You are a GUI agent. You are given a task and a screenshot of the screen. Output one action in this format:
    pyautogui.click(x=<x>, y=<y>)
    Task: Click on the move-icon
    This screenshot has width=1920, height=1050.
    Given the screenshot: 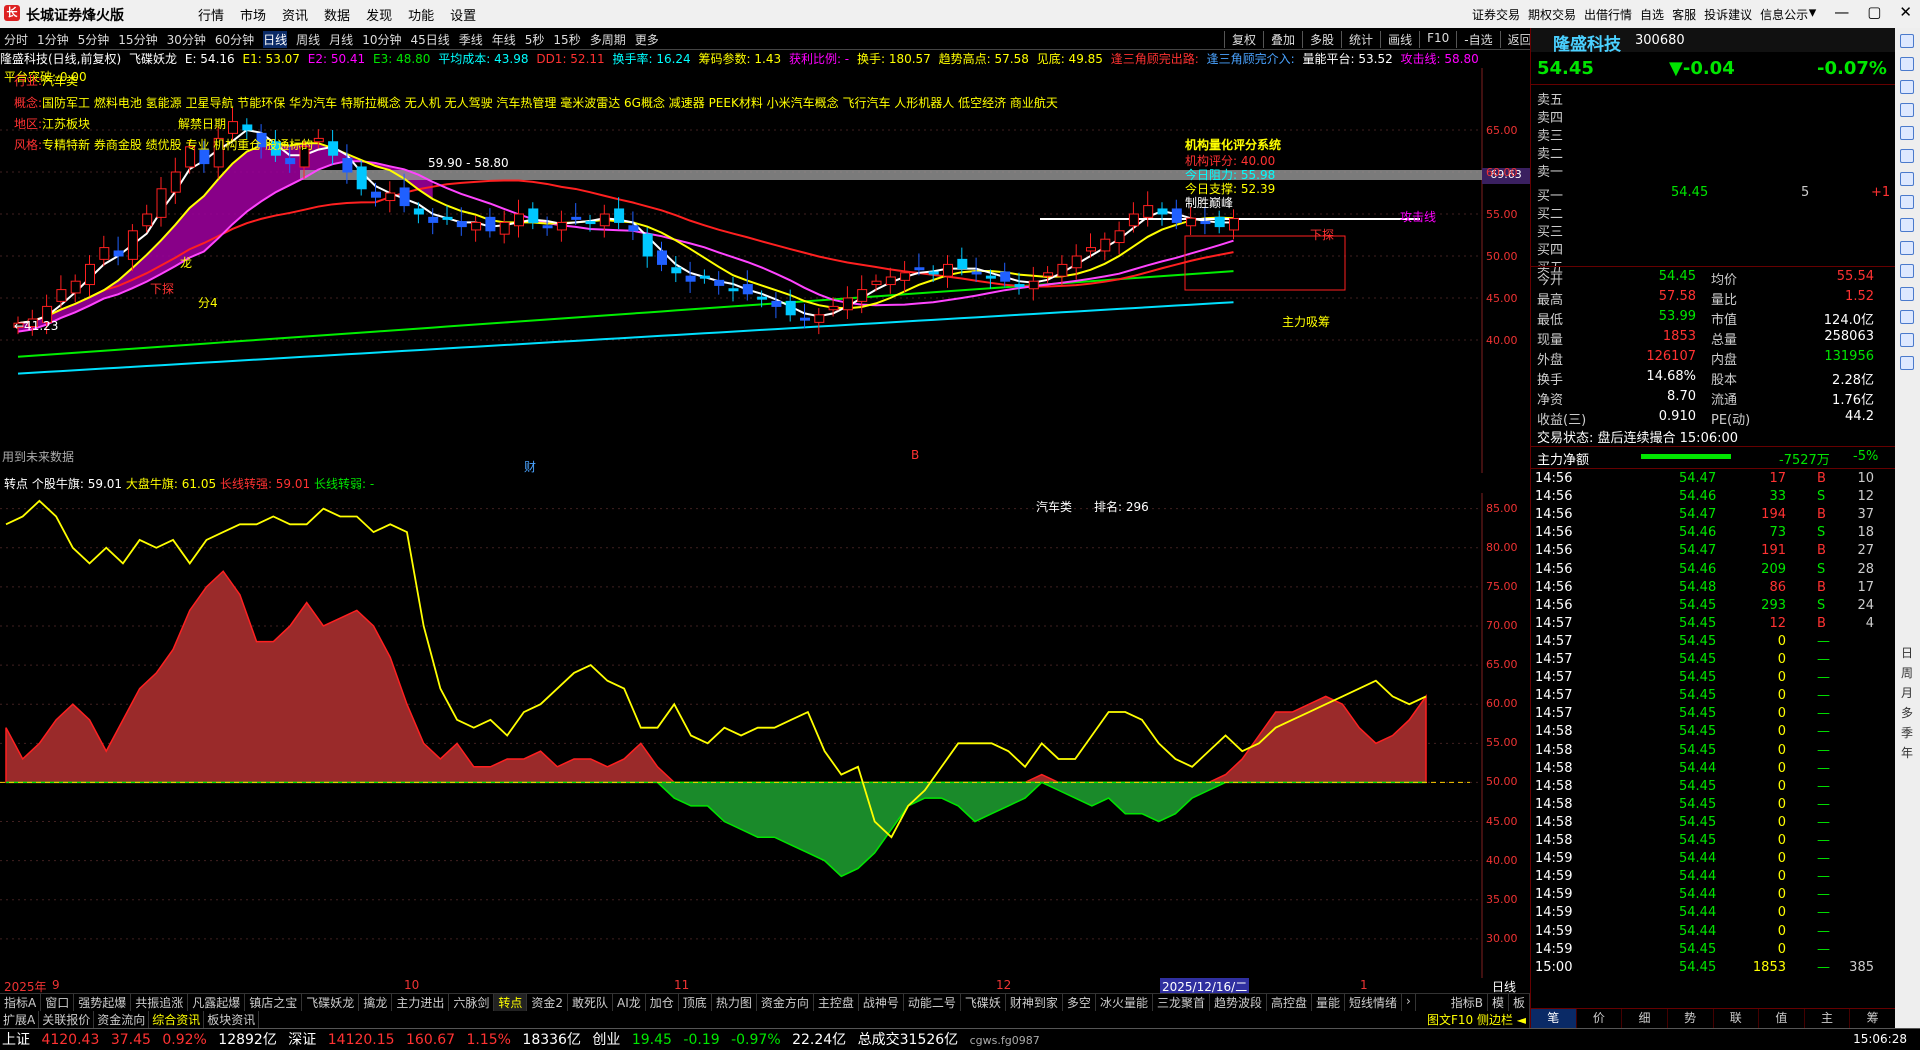 What is the action you would take?
    pyautogui.click(x=1907, y=317)
    